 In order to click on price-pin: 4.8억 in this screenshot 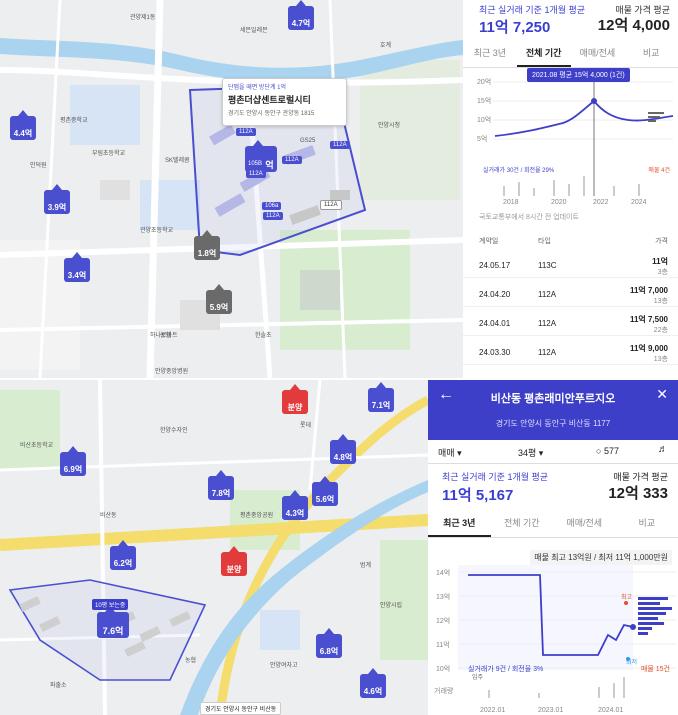, I will do `click(343, 449)`.